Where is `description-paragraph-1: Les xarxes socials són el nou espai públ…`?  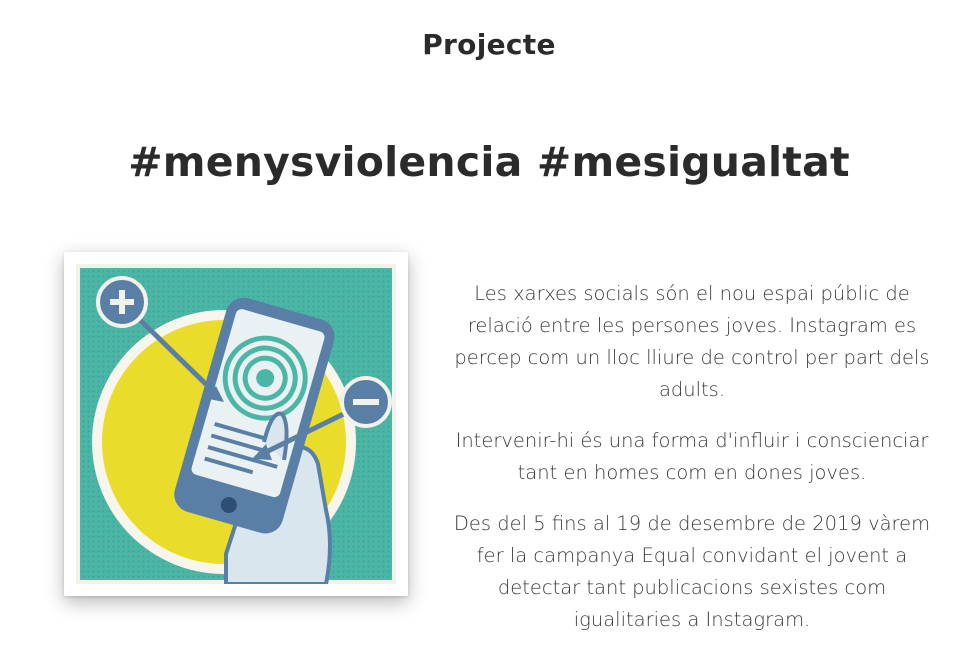
description-paragraph-1: Les xarxes socials són el nou espai públ… is located at coordinates (692, 341).